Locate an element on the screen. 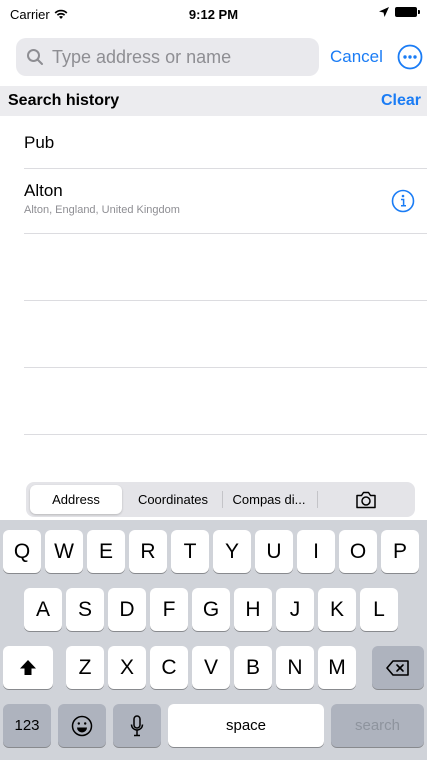 This screenshot has width=427, height=760. key-u: U is located at coordinates (274, 551).